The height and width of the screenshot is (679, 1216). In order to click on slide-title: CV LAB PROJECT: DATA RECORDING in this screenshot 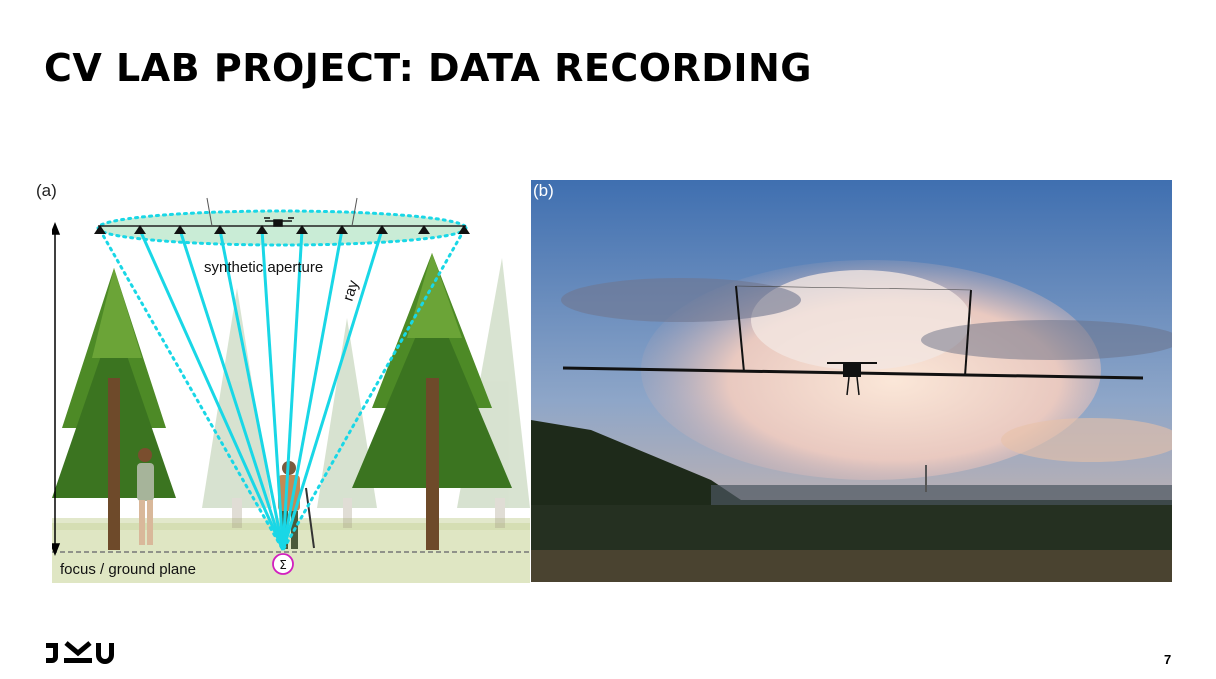, I will do `click(428, 68)`.